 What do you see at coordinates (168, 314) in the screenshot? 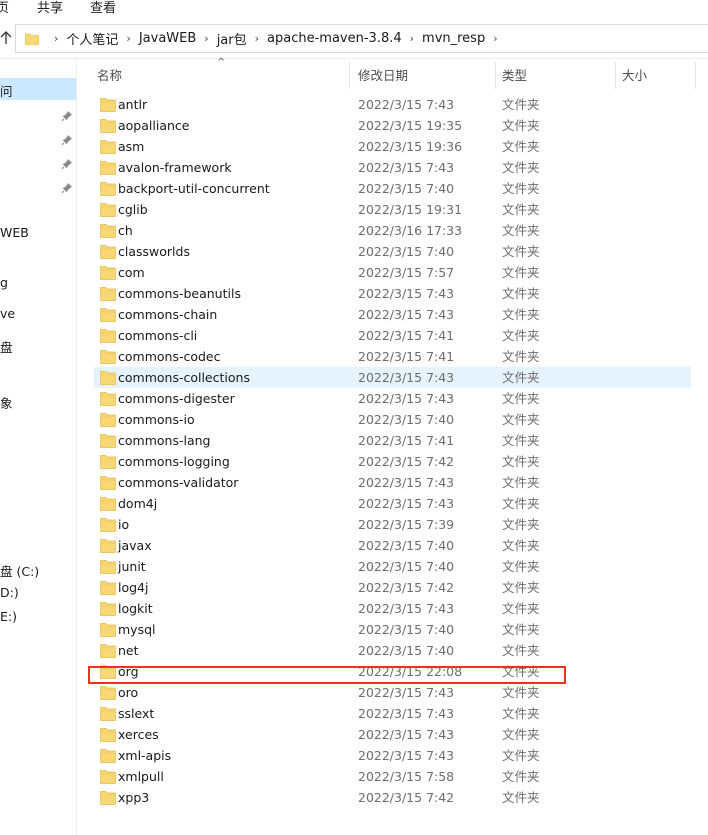
I see `file-name: commons-chain` at bounding box center [168, 314].